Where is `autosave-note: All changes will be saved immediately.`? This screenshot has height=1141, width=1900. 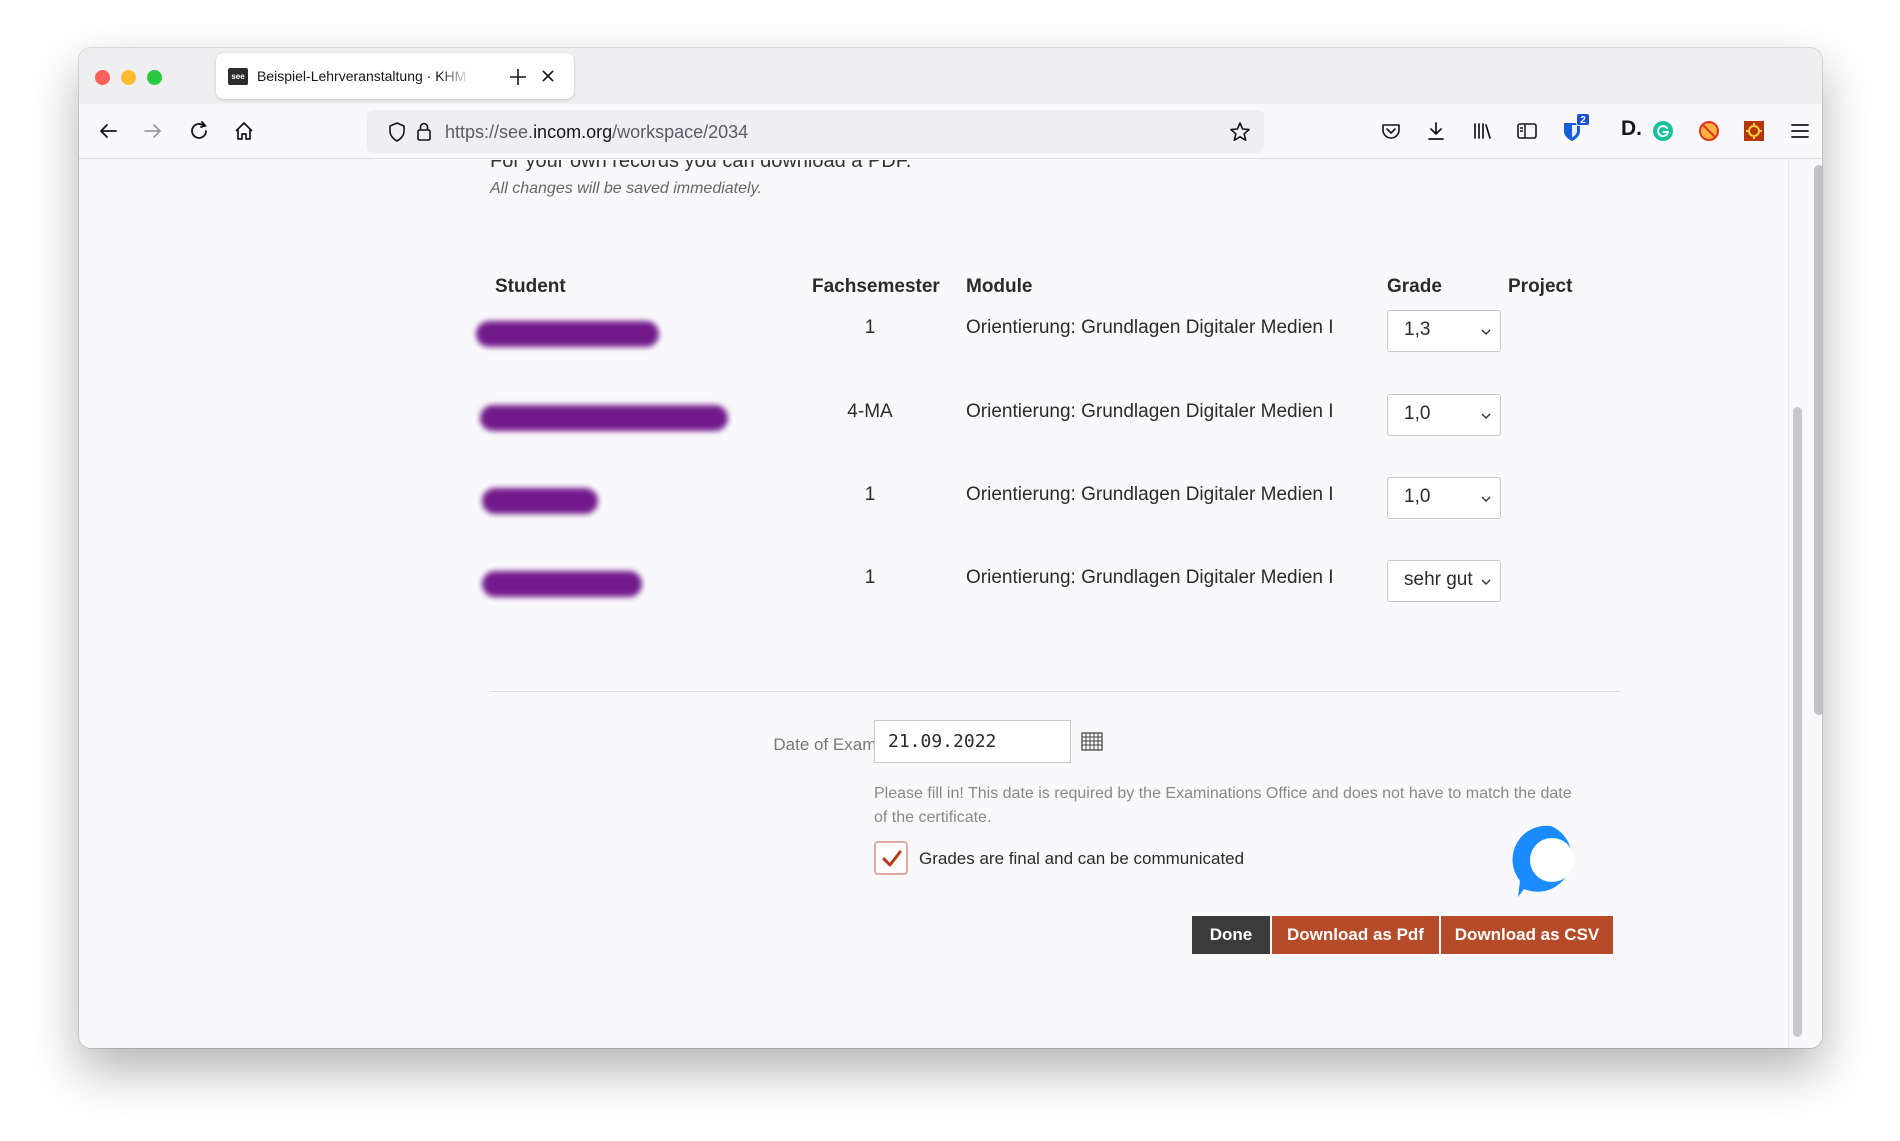
autosave-note: All changes will be saved immediately. is located at coordinates (626, 188).